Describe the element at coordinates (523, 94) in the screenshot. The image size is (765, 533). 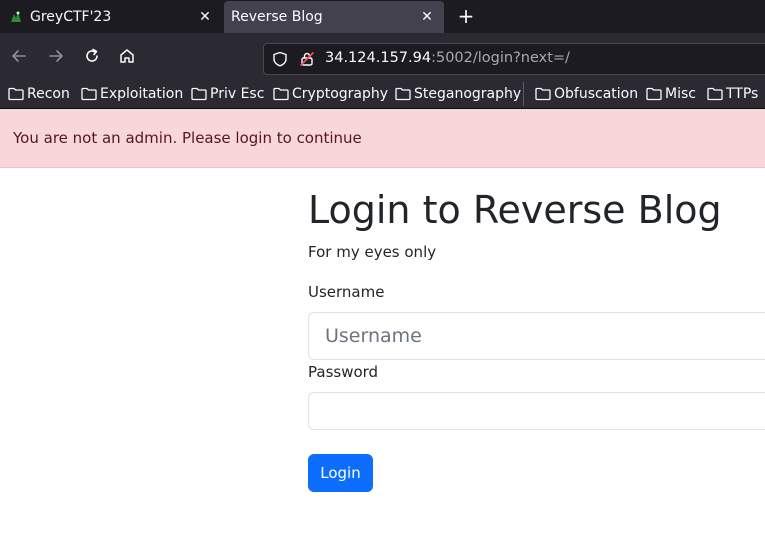
I see `bookmarks-separator` at that location.